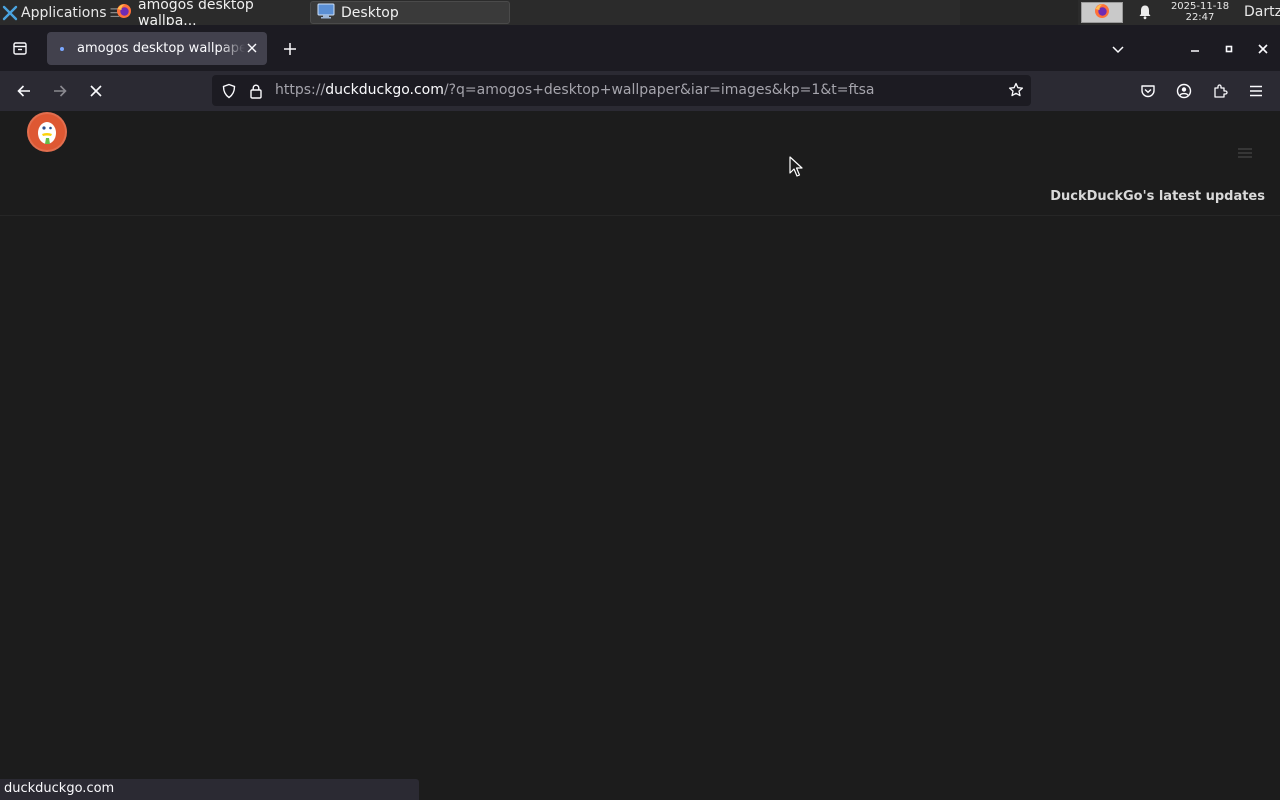  I want to click on firefox-view-button, so click(20, 48).